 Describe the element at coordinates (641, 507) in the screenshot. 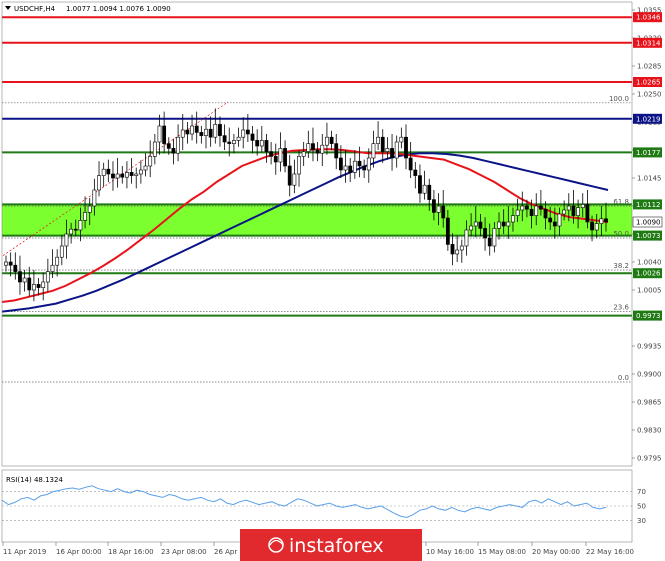

I see `rsi-tick-label: 50` at that location.